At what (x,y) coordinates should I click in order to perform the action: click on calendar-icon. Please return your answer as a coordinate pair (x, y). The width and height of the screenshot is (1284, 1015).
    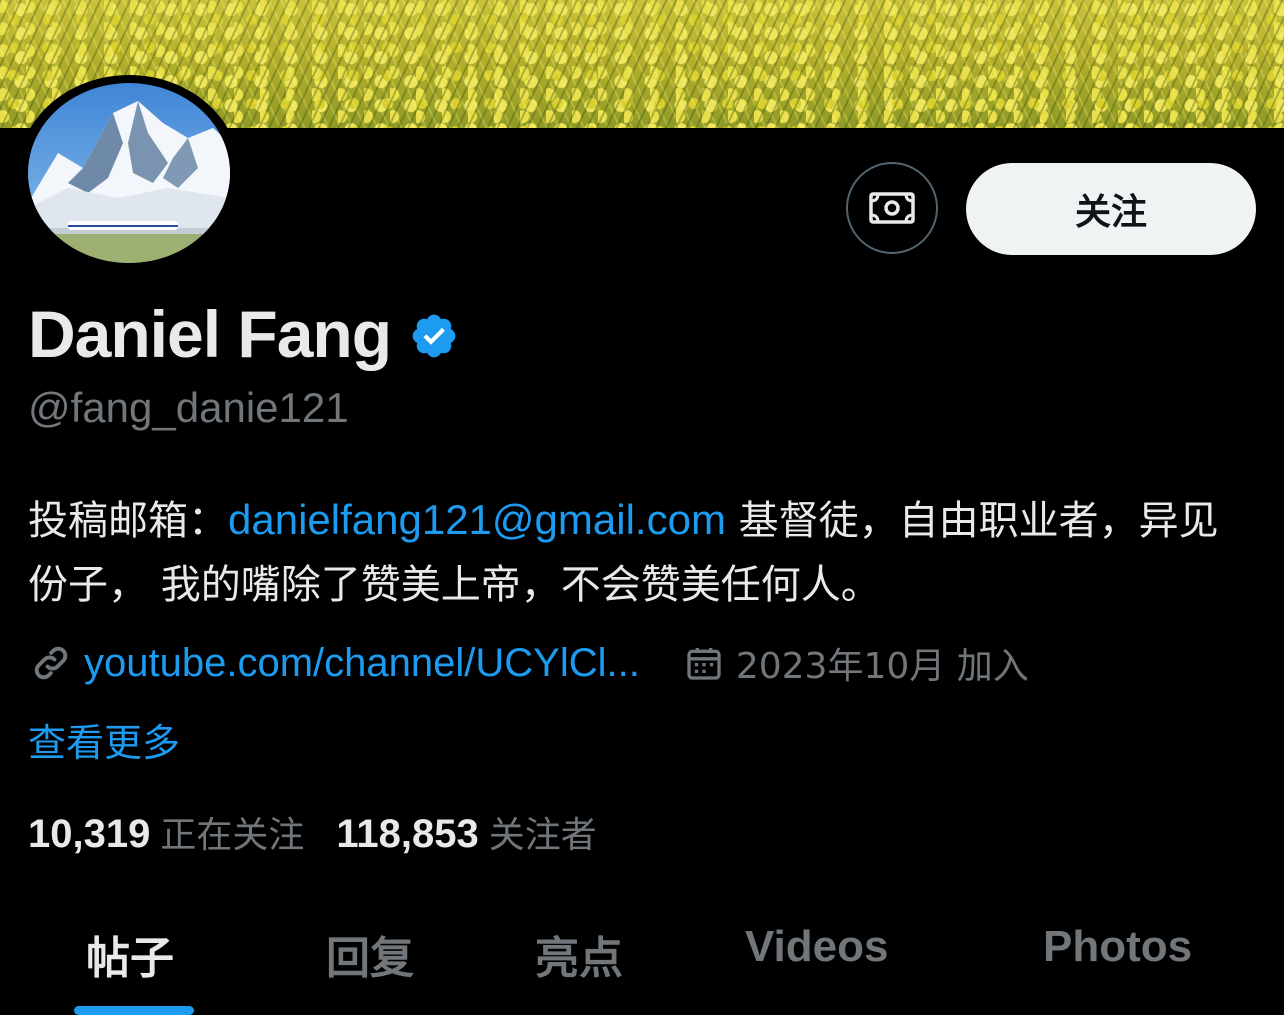
    Looking at the image, I should click on (704, 664).